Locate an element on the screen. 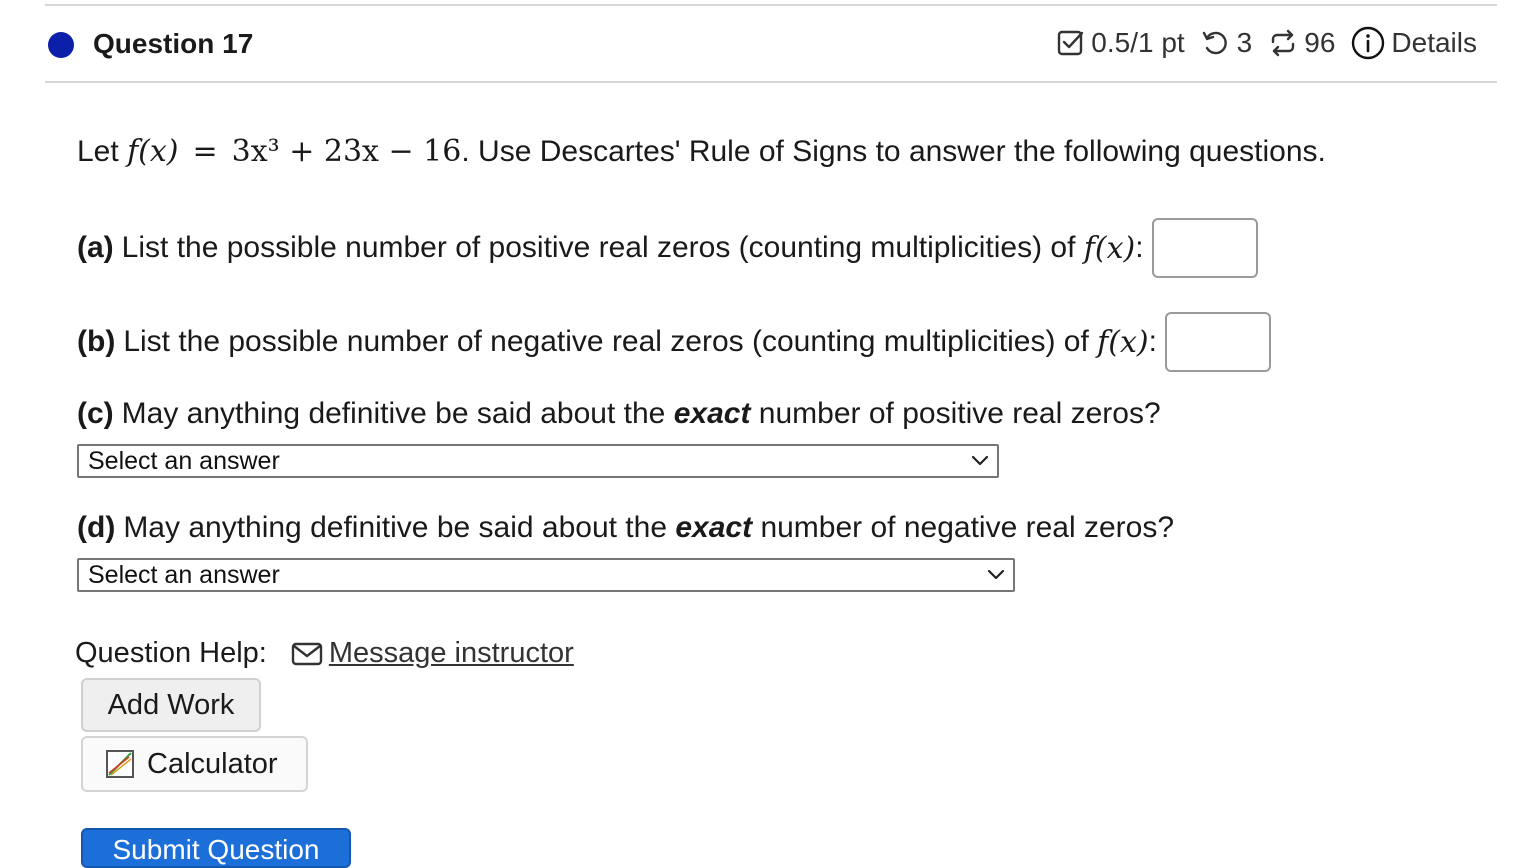 The height and width of the screenshot is (868, 1535). part-d-post: number of negative real zeros? is located at coordinates (967, 527).